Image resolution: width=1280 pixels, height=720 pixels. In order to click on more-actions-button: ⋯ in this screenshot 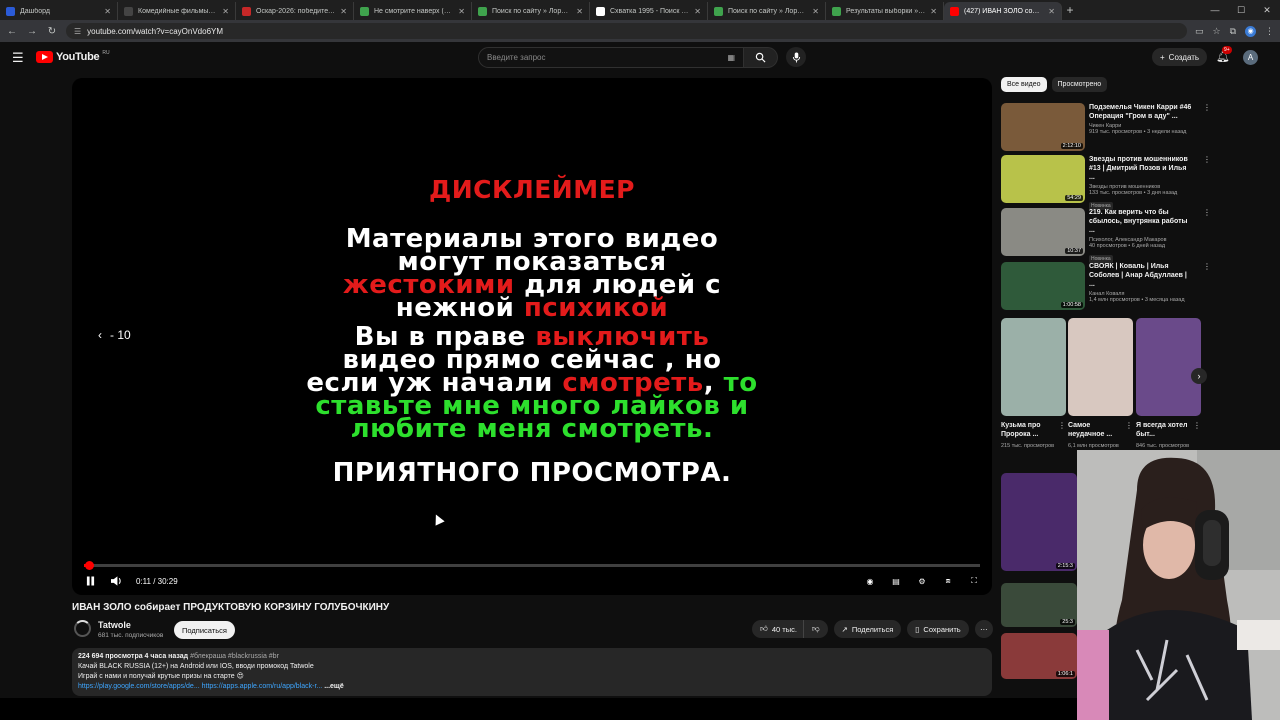, I will do `click(983, 629)`.